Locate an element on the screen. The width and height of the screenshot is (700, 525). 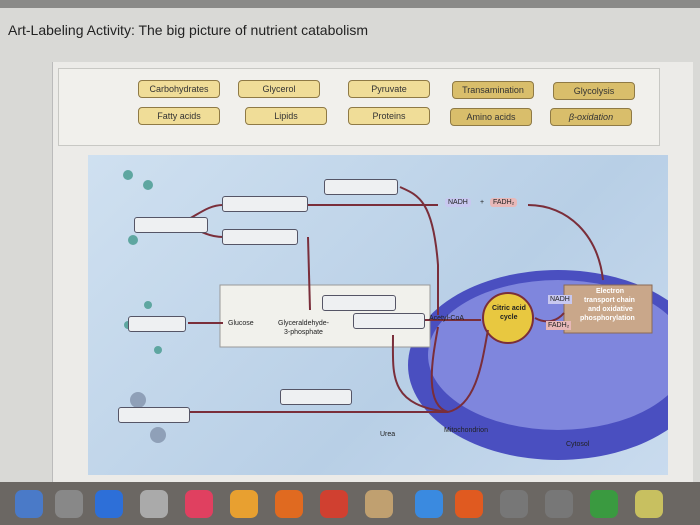
preview-icon is located at coordinates (379, 504).